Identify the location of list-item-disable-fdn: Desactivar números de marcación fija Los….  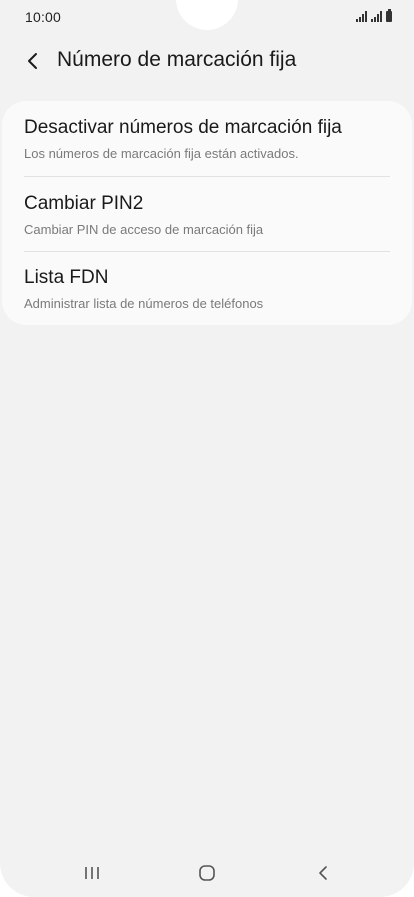
(207, 138).